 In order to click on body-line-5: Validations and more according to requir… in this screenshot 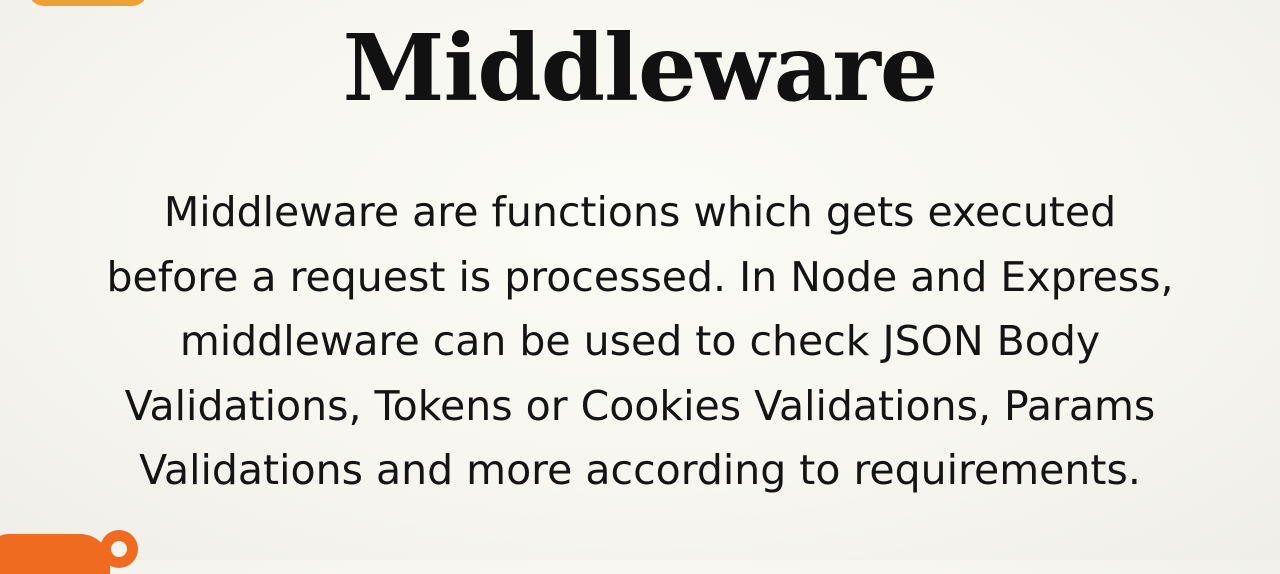, I will do `click(640, 470)`.